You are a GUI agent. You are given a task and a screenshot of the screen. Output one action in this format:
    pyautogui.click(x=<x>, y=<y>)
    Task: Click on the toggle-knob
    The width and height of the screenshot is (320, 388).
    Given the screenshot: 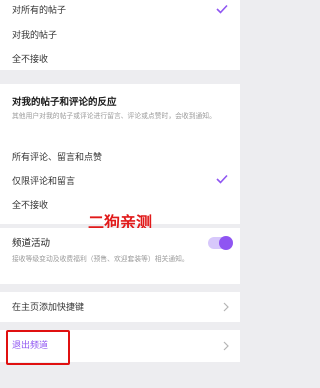 What is the action you would take?
    pyautogui.click(x=226, y=243)
    